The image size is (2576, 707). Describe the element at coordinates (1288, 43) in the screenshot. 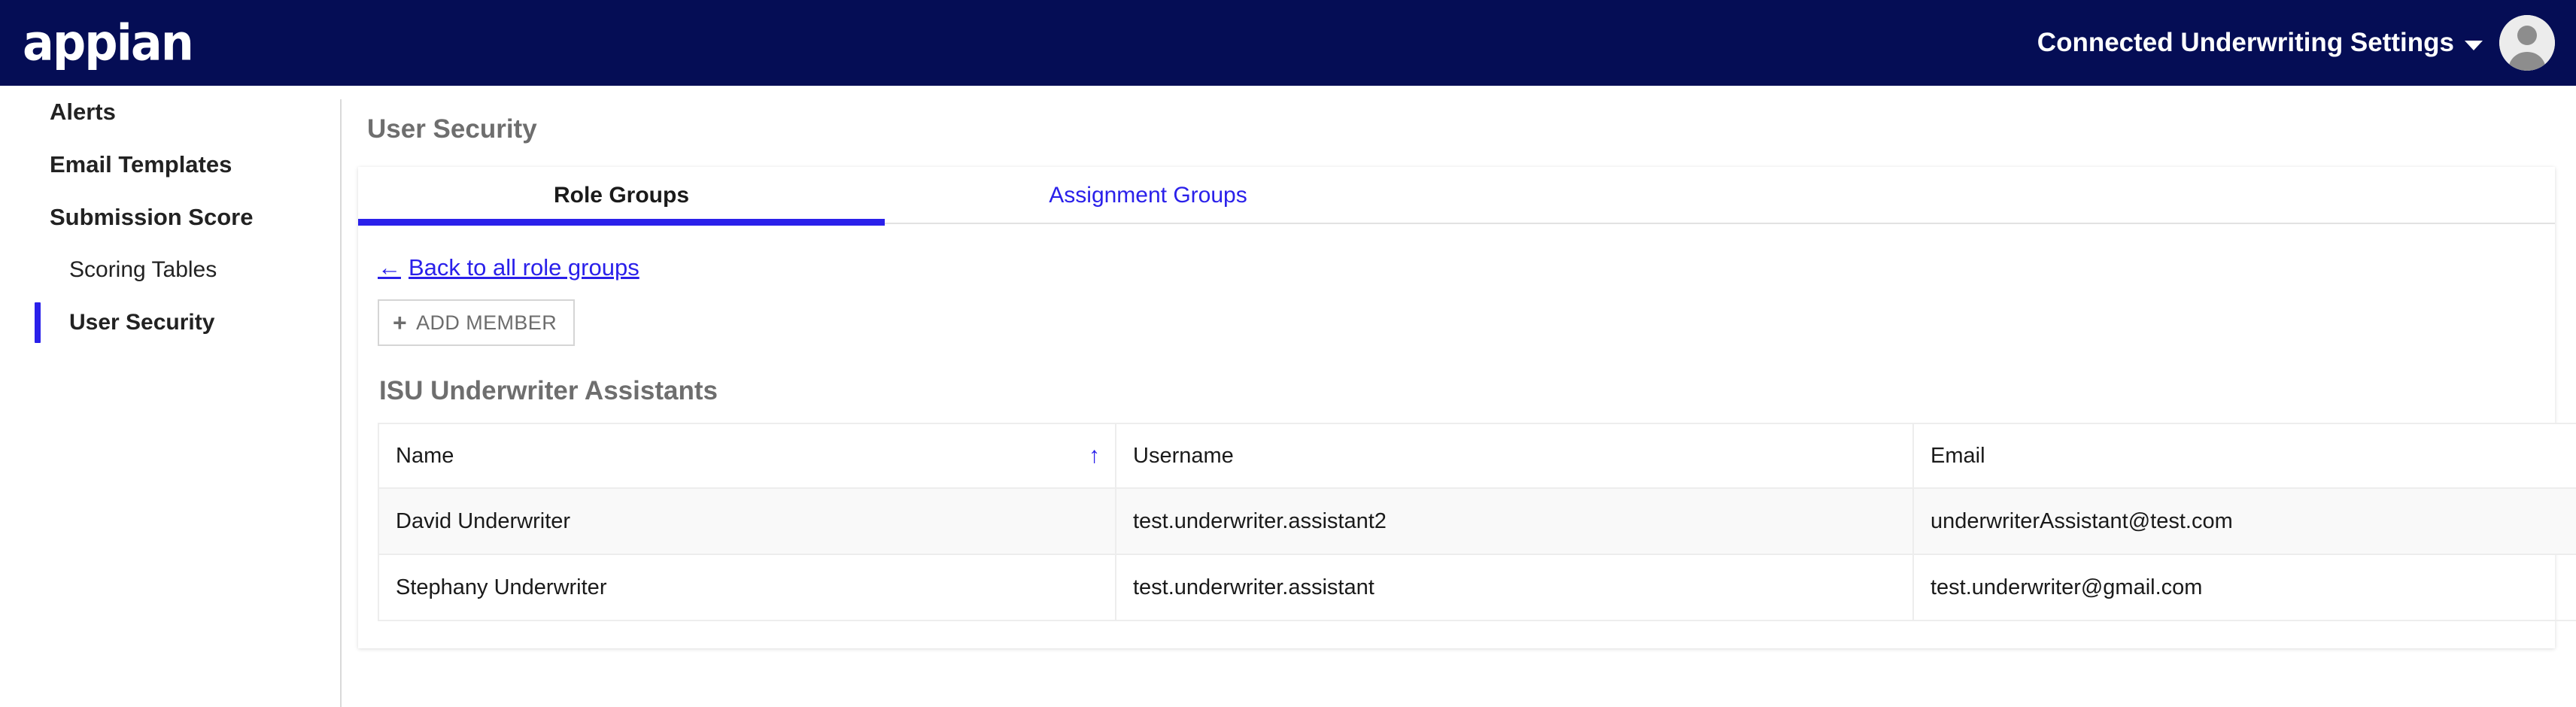

I see `app-header: appian Connected Underwriting Settings` at that location.